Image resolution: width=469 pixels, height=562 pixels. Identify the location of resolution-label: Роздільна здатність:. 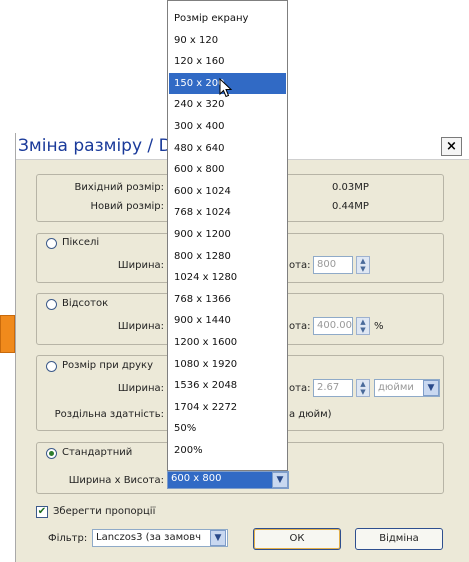
(109, 414).